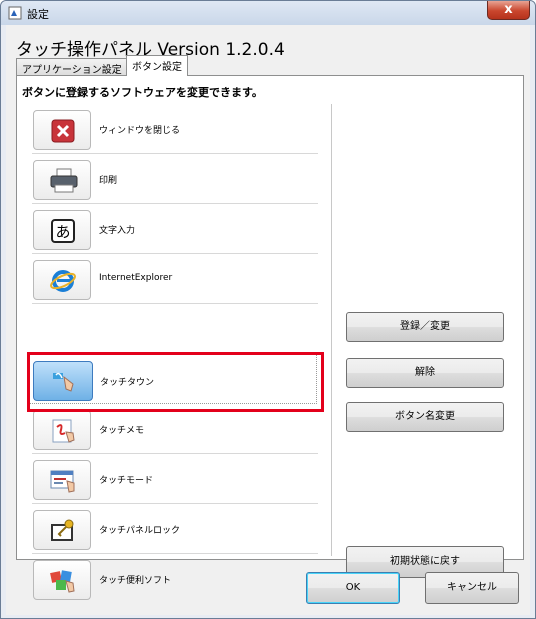 The height and width of the screenshot is (619, 536). I want to click on touch-town-icon, so click(63, 382).